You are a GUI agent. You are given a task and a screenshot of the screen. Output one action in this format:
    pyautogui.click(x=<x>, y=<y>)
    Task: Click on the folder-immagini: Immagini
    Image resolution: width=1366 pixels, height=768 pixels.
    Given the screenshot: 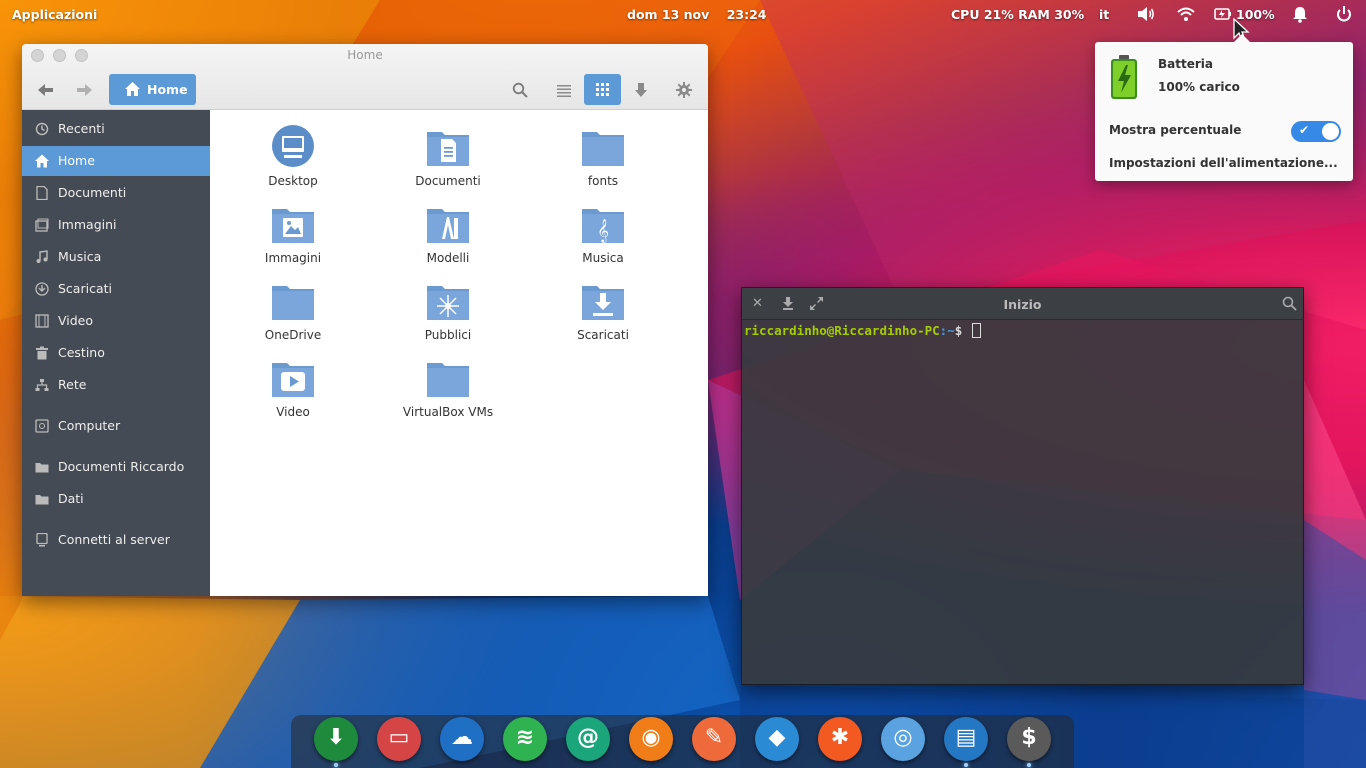 What is the action you would take?
    pyautogui.click(x=293, y=236)
    